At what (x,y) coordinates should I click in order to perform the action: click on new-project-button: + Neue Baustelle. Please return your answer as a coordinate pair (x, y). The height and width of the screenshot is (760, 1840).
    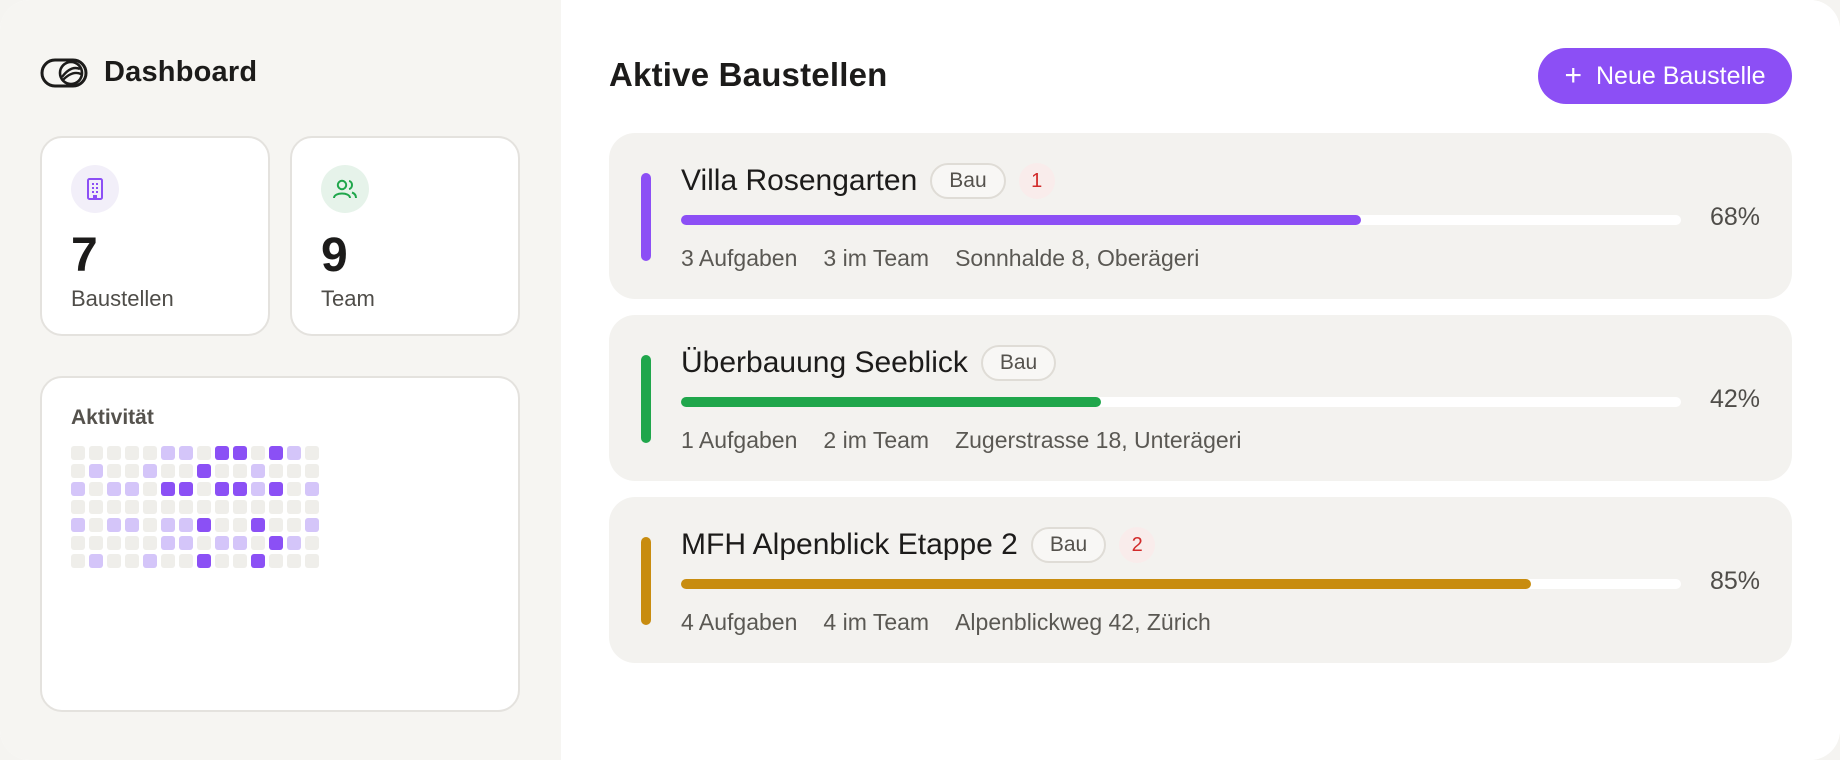
    Looking at the image, I should click on (1665, 76).